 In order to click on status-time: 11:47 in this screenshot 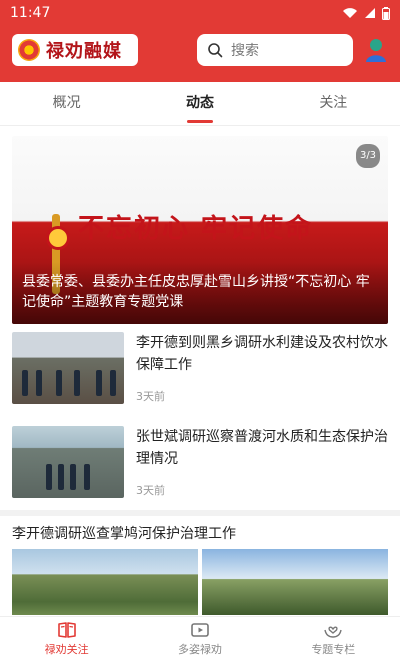, I will do `click(30, 13)`.